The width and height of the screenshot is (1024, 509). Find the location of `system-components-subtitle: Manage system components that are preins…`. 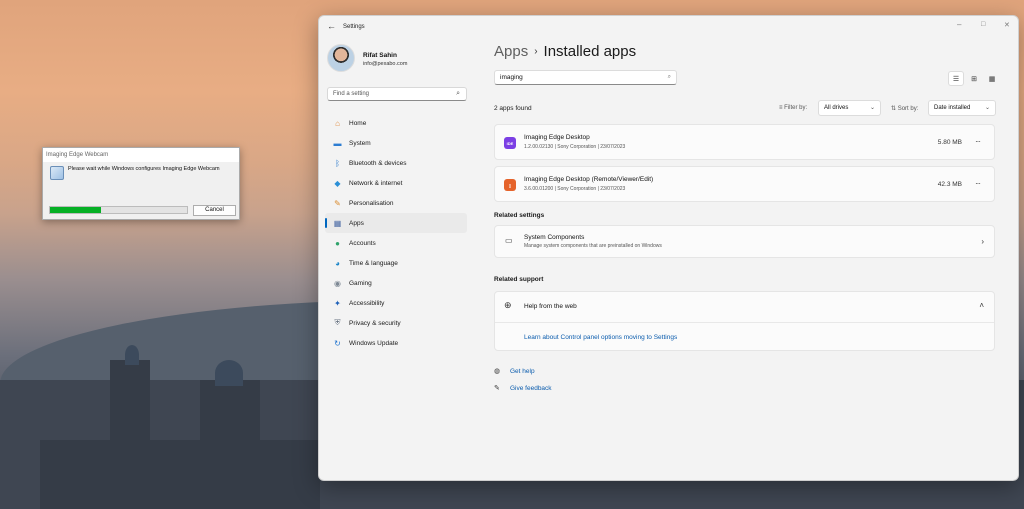

system-components-subtitle: Manage system components that are preins… is located at coordinates (593, 246).